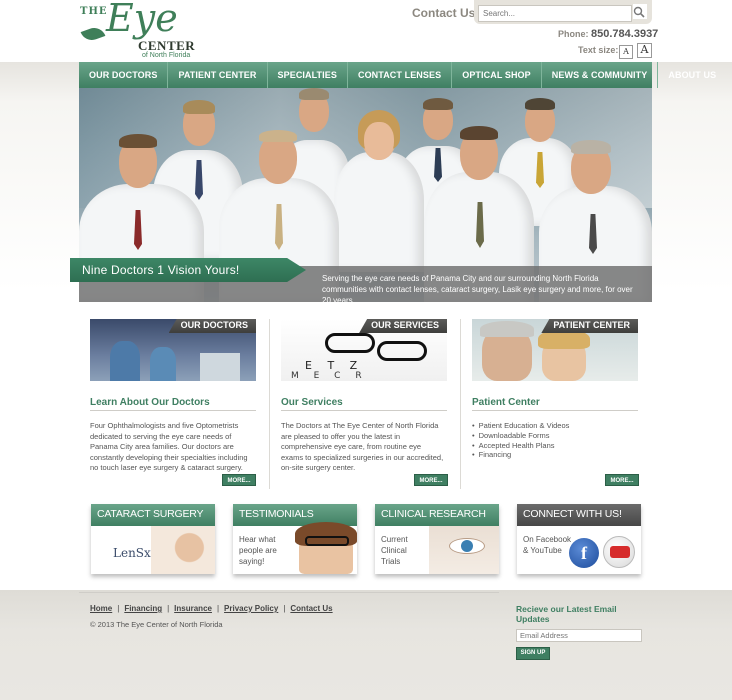  Describe the element at coordinates (308, 75) in the screenshot. I see `nav-specialties: Specialties` at that location.